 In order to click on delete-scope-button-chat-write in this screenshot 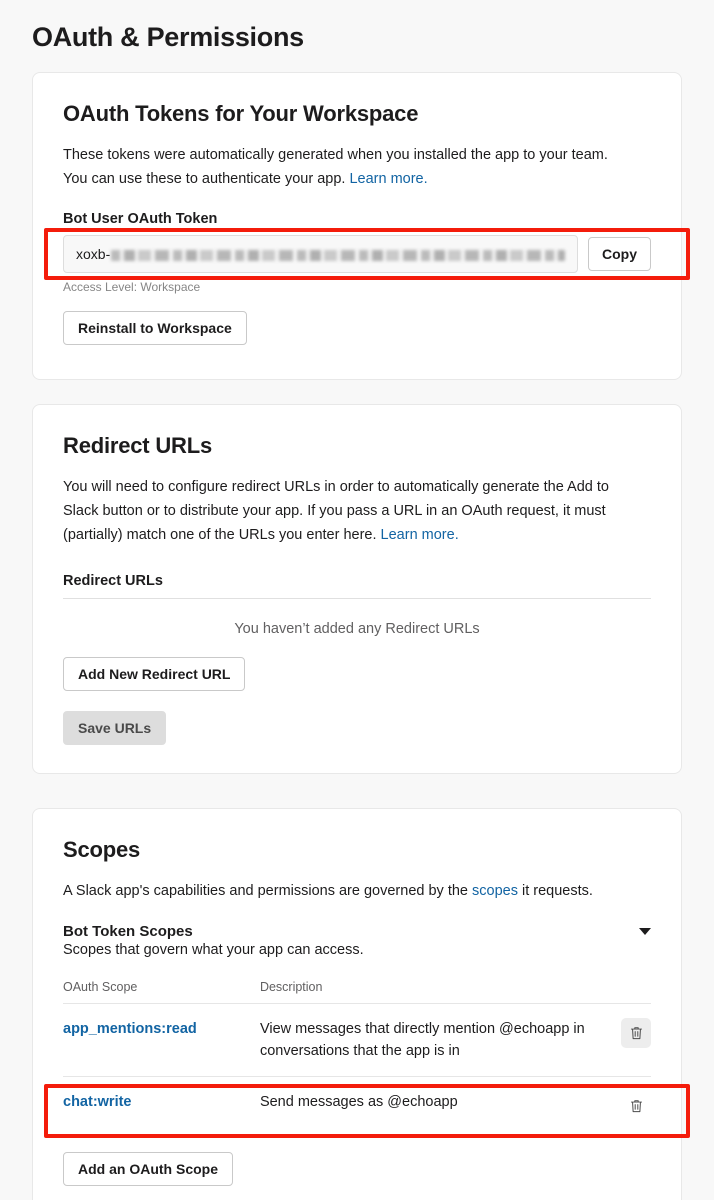, I will do `click(636, 1106)`.